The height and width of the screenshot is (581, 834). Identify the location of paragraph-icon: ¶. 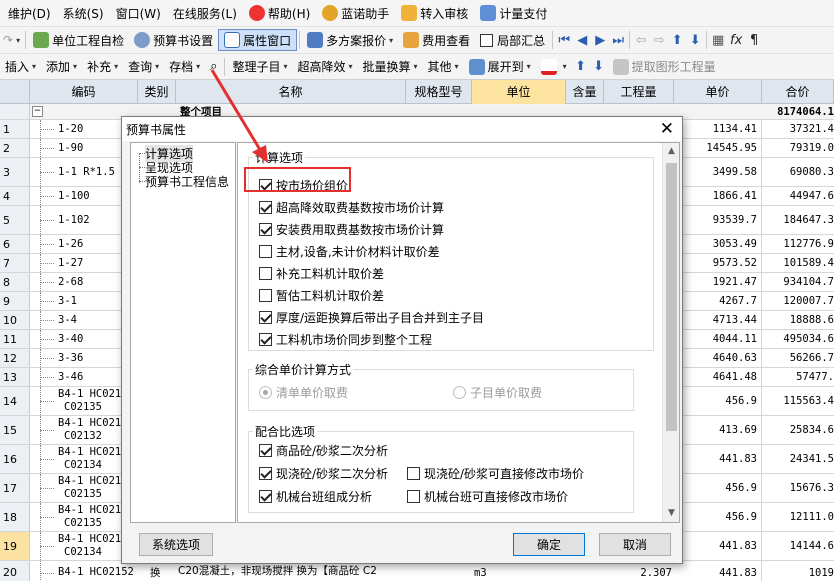
(754, 40).